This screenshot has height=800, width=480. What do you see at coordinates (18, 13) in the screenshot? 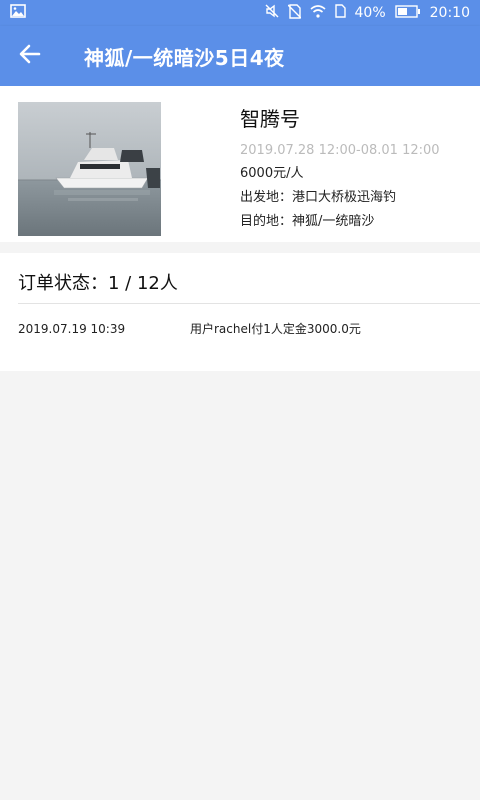
I see `image-icon` at bounding box center [18, 13].